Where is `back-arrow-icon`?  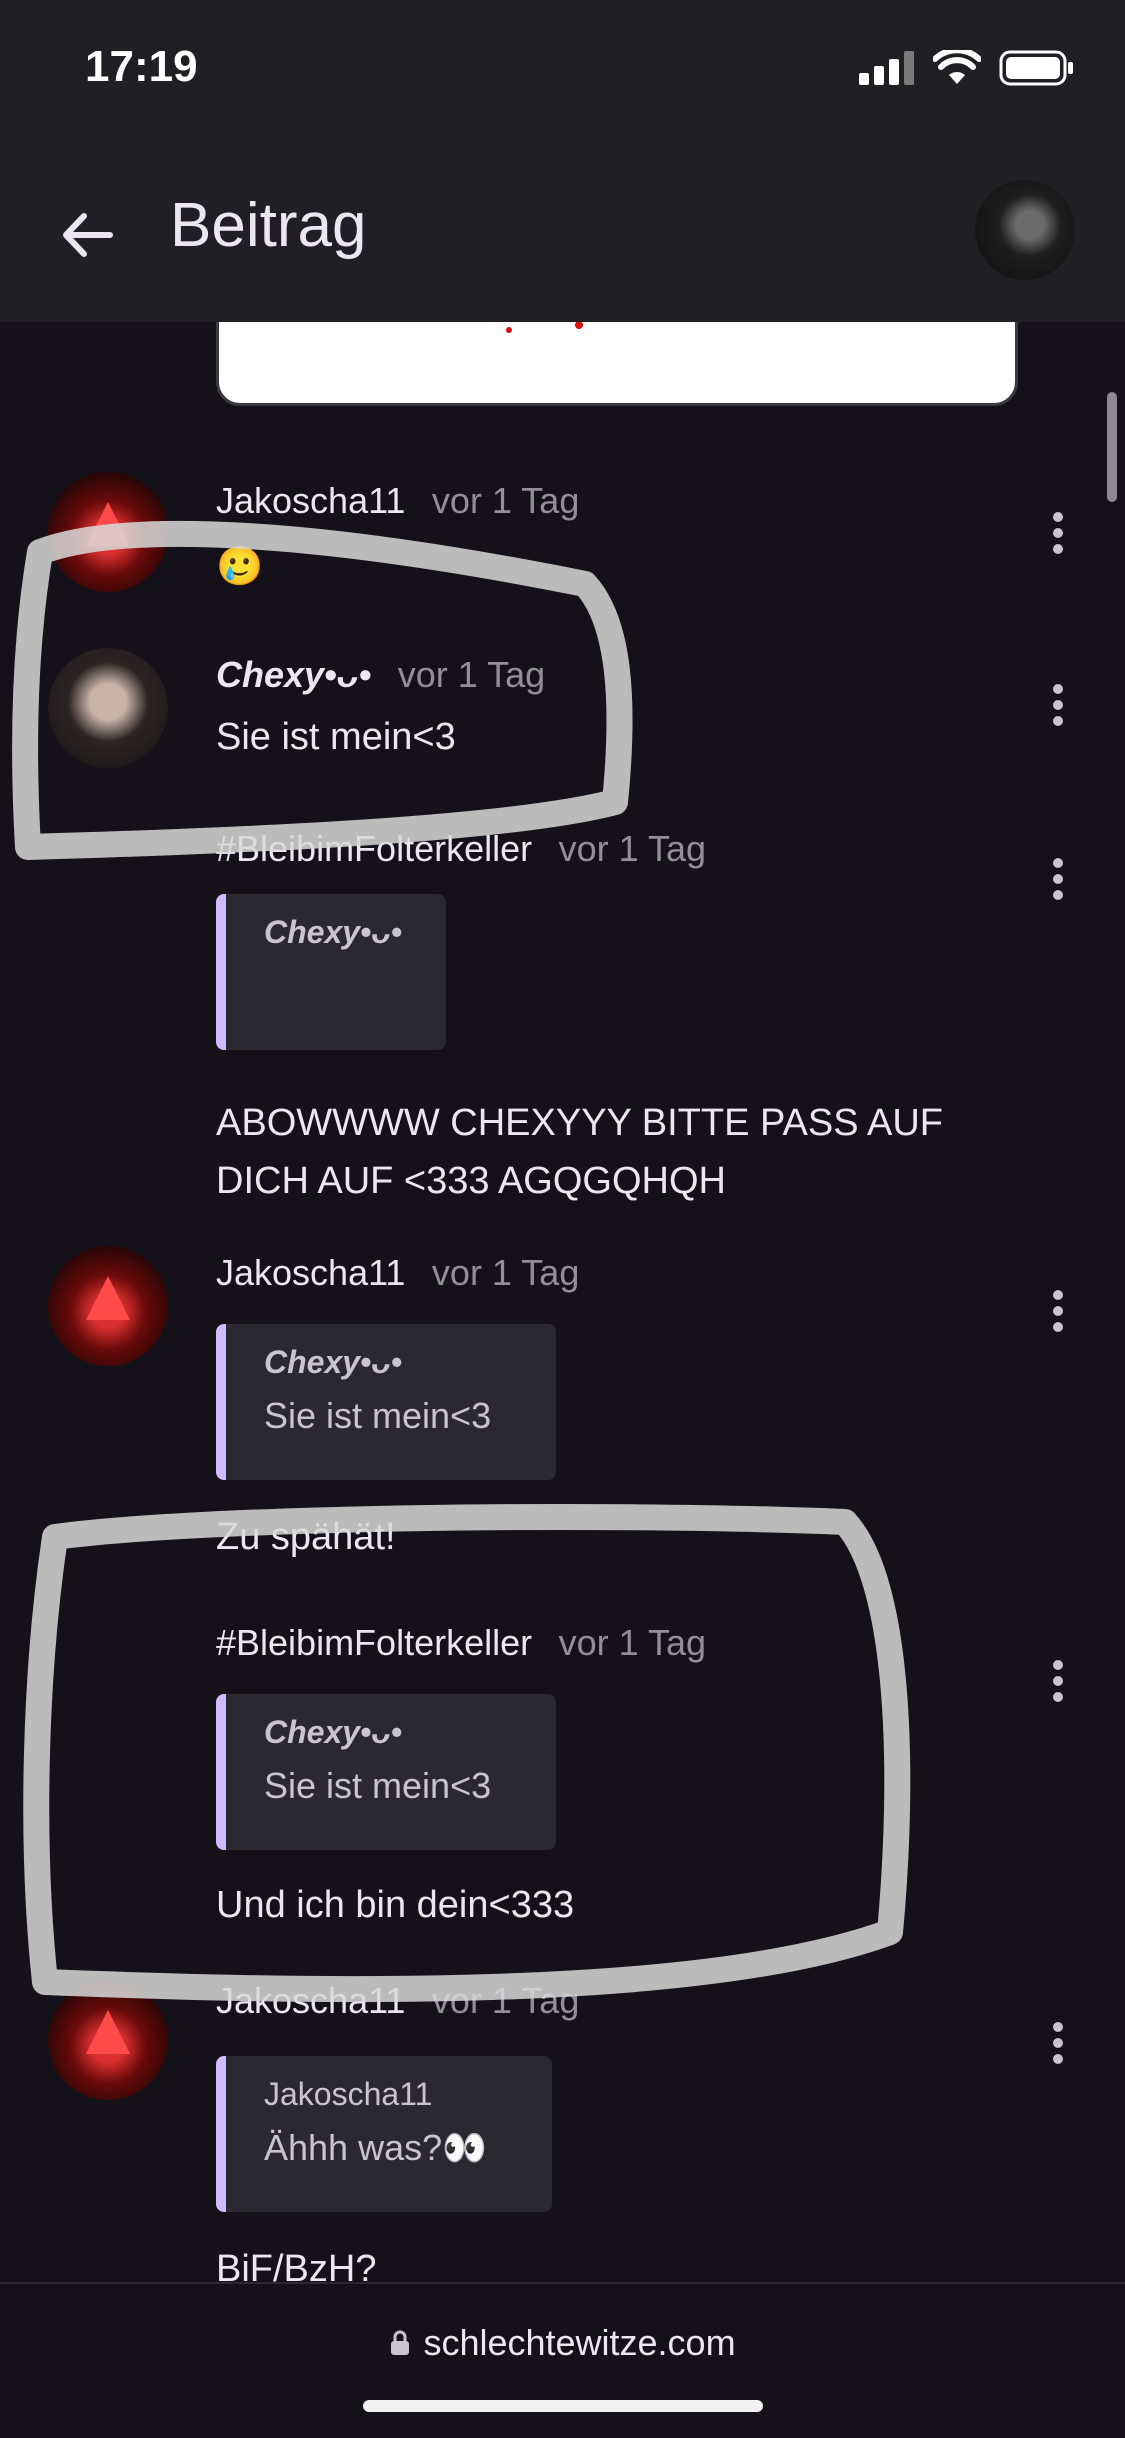
back-arrow-icon is located at coordinates (87, 235).